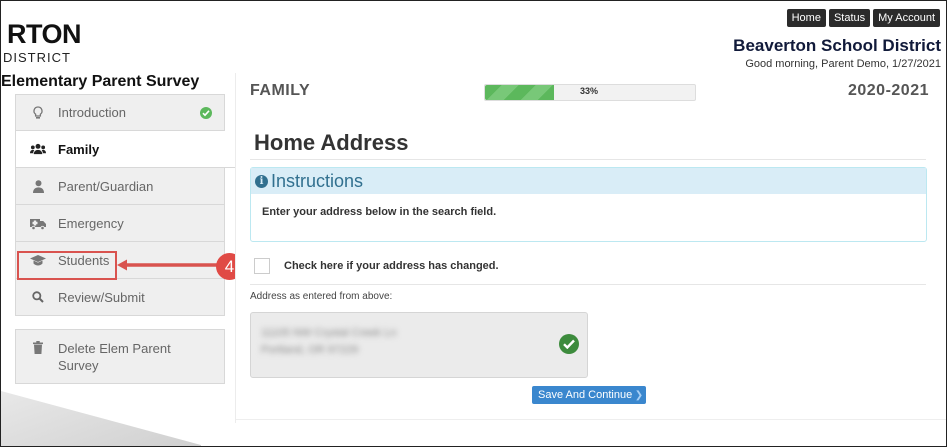  Describe the element at coordinates (585, 395) in the screenshot. I see `save-and-continue-label: Save And Continue` at that location.